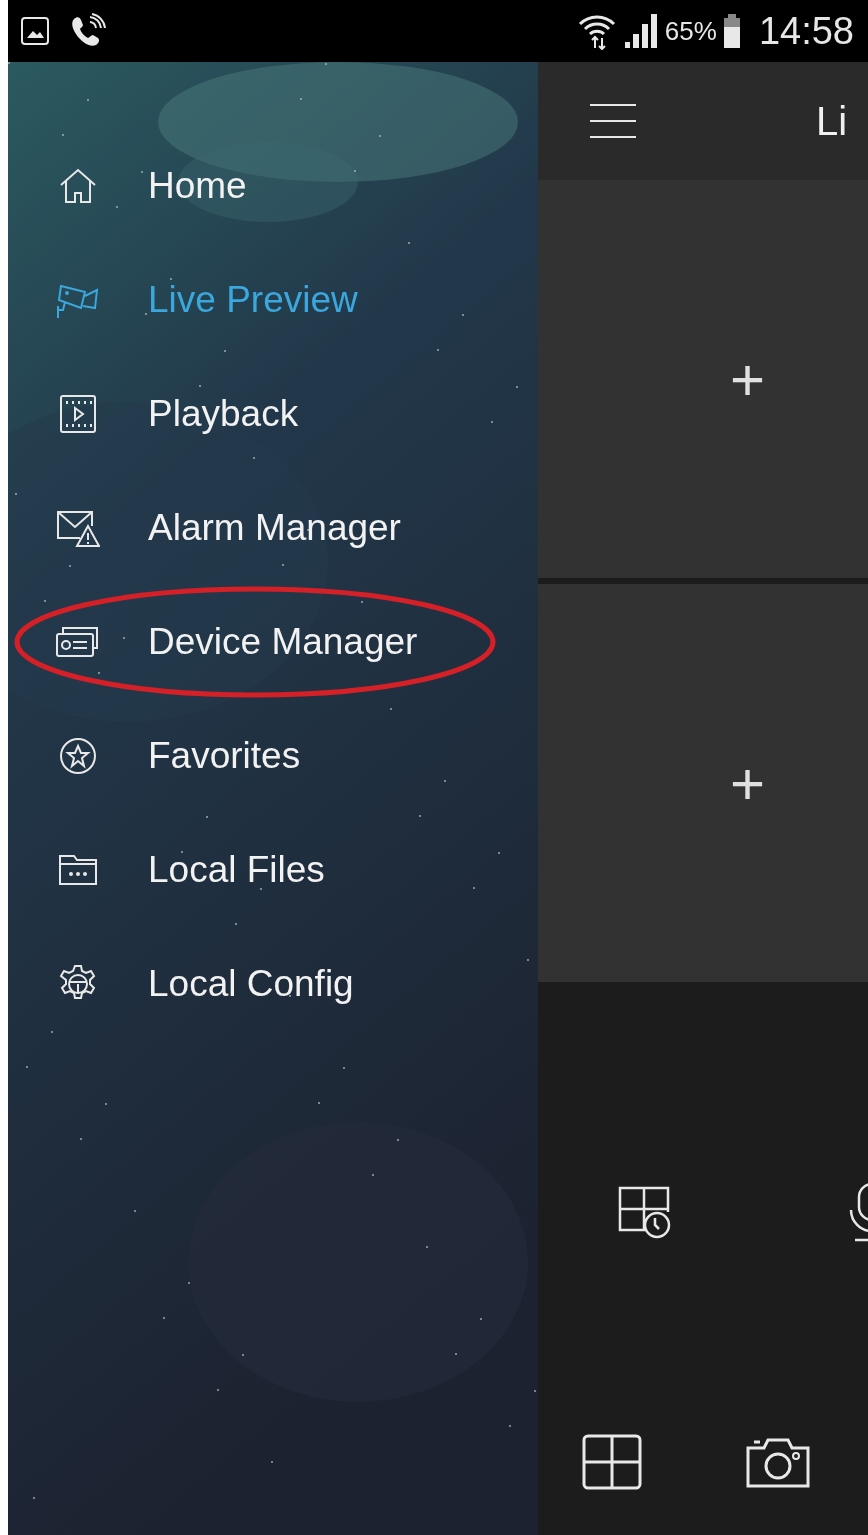 The height and width of the screenshot is (1535, 868). What do you see at coordinates (78, 528) in the screenshot?
I see `mail-warning-icon` at bounding box center [78, 528].